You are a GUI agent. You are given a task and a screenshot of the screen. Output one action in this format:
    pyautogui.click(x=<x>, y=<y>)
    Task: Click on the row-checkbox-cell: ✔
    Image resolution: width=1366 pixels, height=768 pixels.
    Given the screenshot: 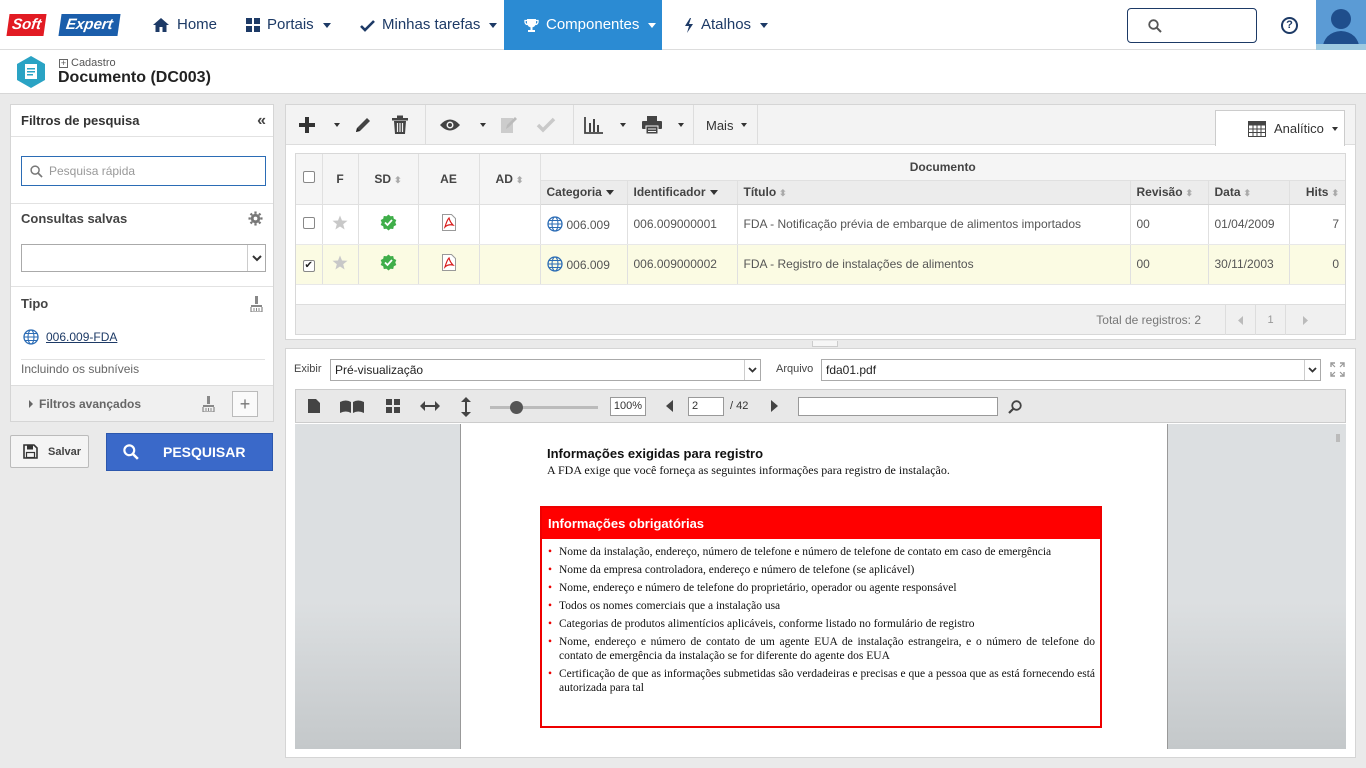 What is the action you would take?
    pyautogui.click(x=309, y=264)
    